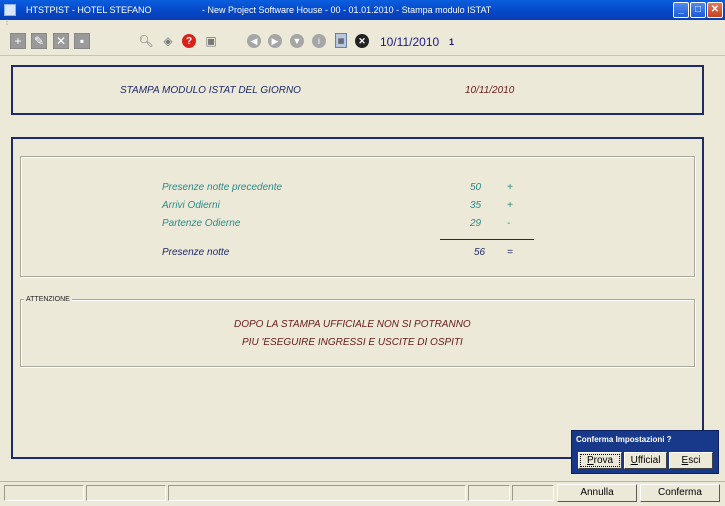  What do you see at coordinates (510, 205) in the screenshot?
I see `row-op-arrivi: +` at bounding box center [510, 205].